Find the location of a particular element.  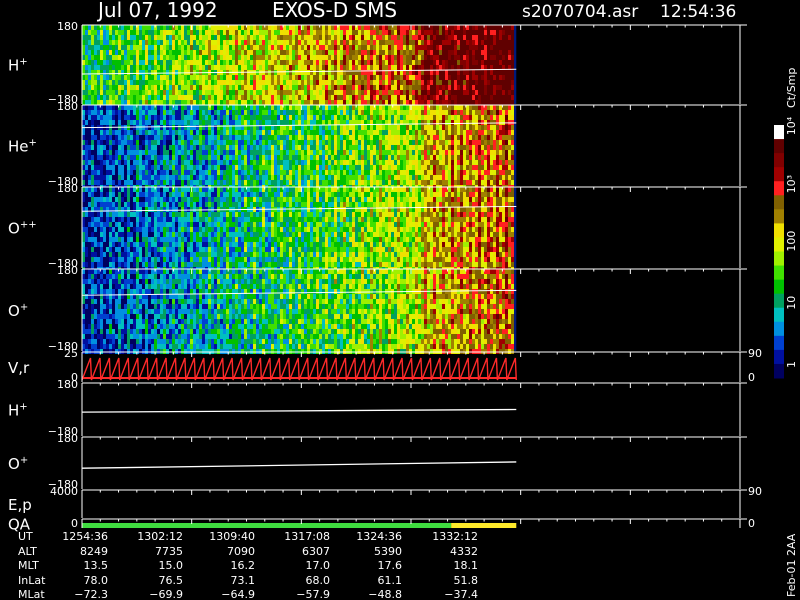

species-label: V,r is located at coordinates (19, 368).